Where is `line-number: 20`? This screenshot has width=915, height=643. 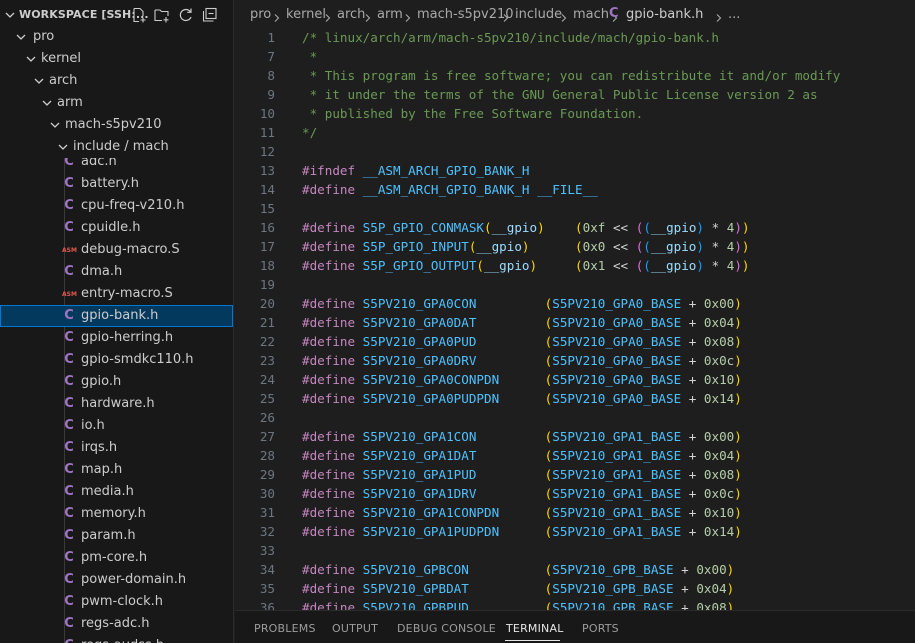
line-number: 20 is located at coordinates (267, 303).